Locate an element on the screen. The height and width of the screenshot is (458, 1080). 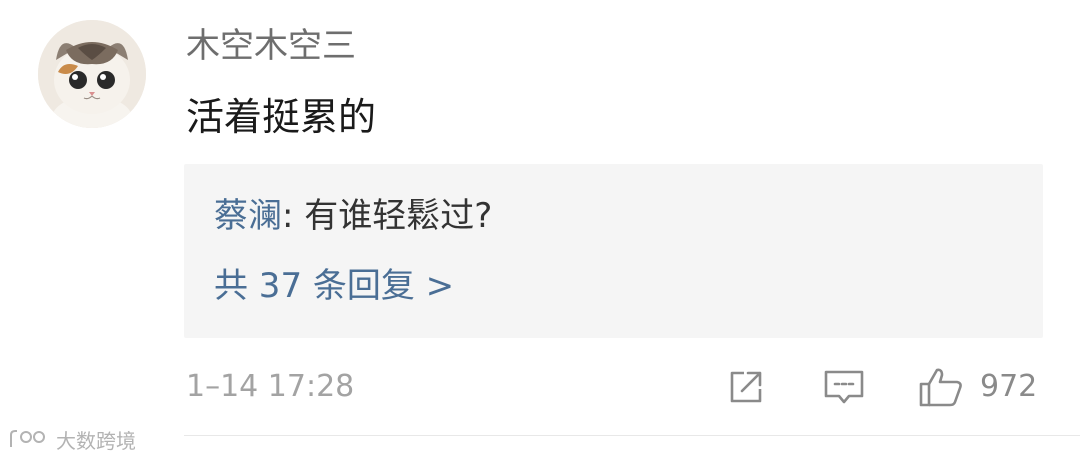
watermark-text: 大数跨境 is located at coordinates (96, 440).